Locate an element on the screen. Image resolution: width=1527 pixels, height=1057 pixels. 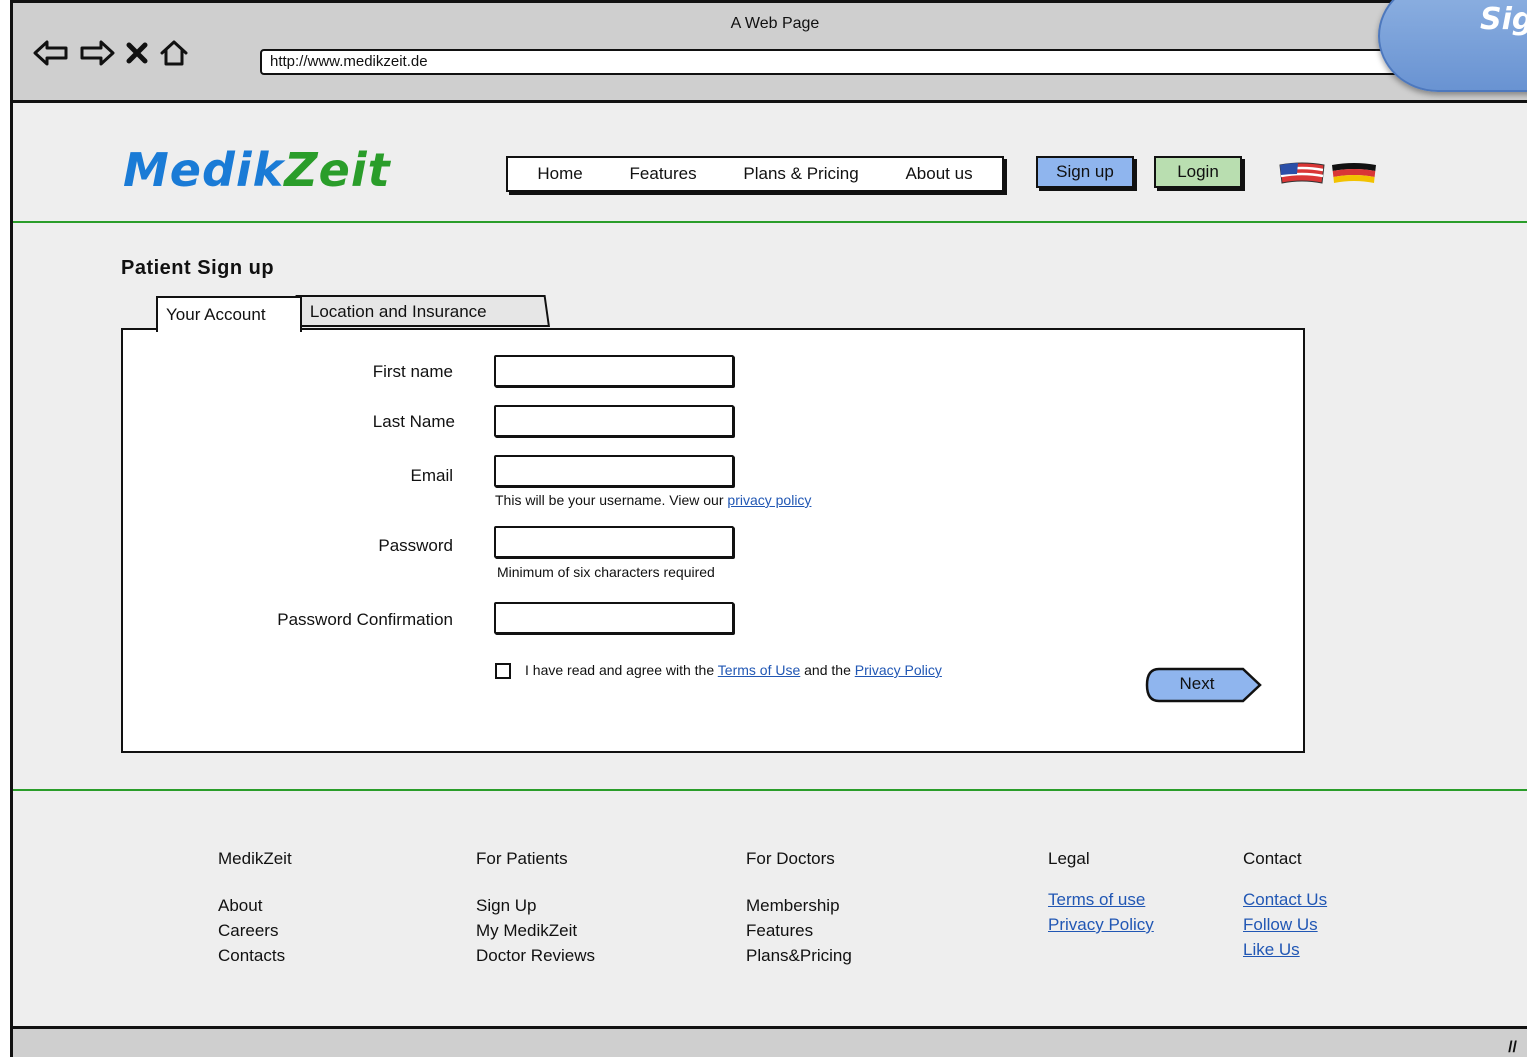
logo-part-medik: Medik is located at coordinates (204, 170).